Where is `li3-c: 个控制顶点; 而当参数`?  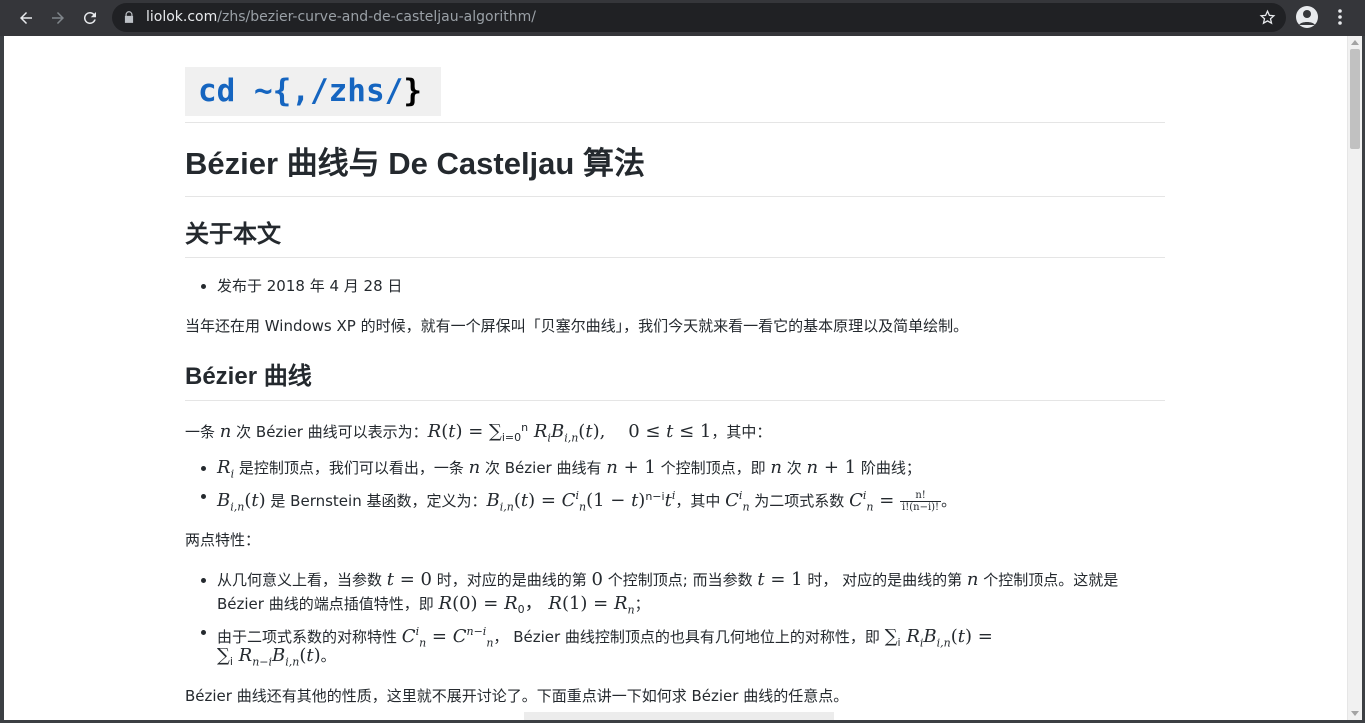 li3-c: 个控制顶点; 而当参数 is located at coordinates (680, 580).